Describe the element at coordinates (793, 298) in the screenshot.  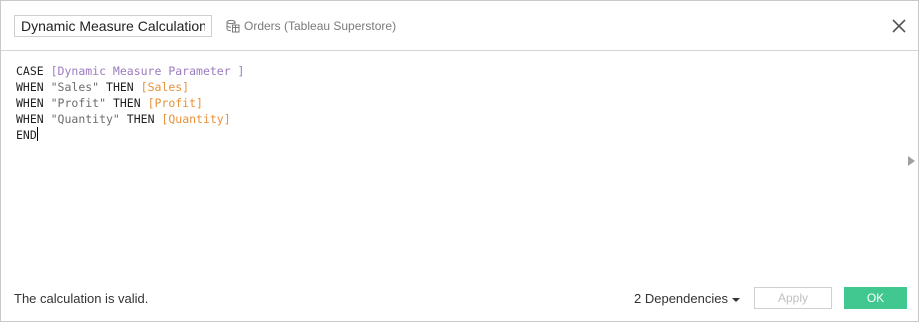
I see `apply-button: Apply` at that location.